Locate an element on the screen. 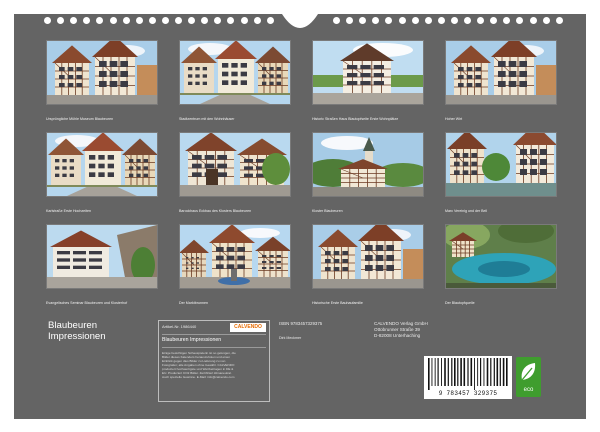 Image resolution: width=600 pixels, height=432 pixels. cover-title-line-2: Impressionen is located at coordinates (77, 336).